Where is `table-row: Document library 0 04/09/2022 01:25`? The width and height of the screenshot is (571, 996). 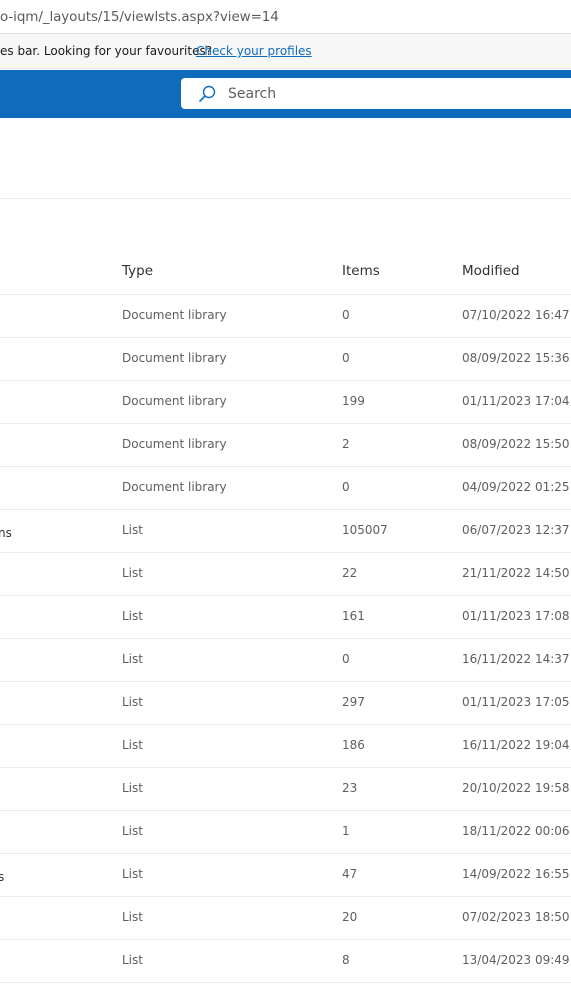 table-row: Document library 0 04/09/2022 01:25 is located at coordinates (285, 488).